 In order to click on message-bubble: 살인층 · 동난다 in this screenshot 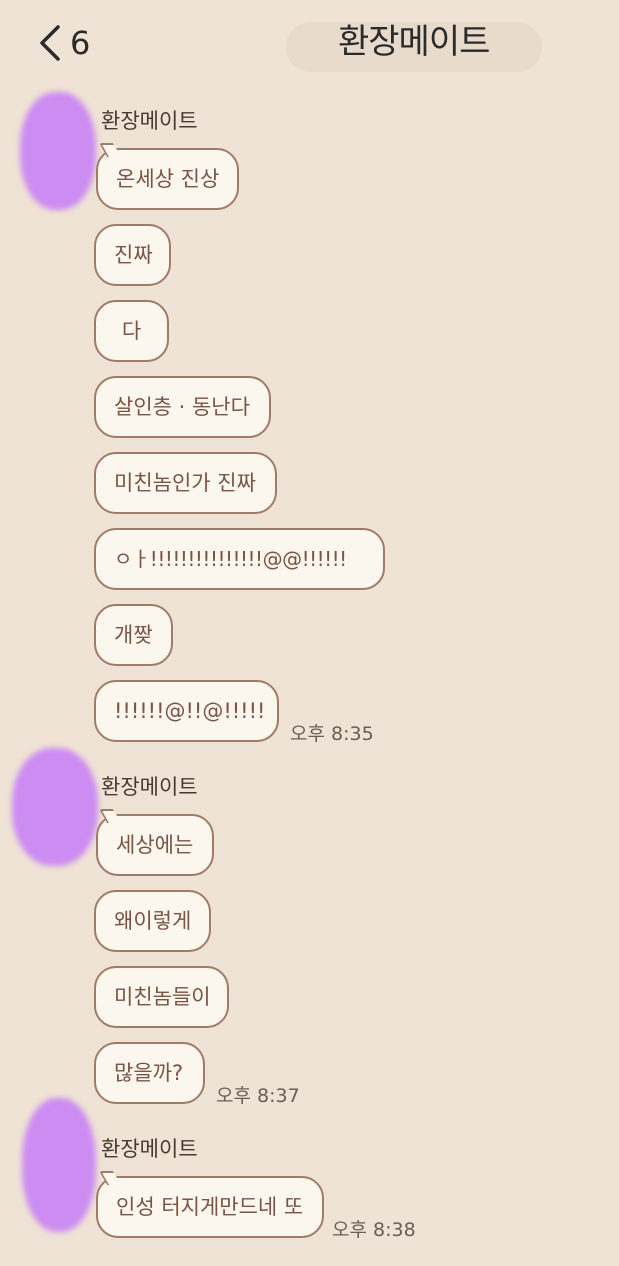, I will do `click(182, 407)`.